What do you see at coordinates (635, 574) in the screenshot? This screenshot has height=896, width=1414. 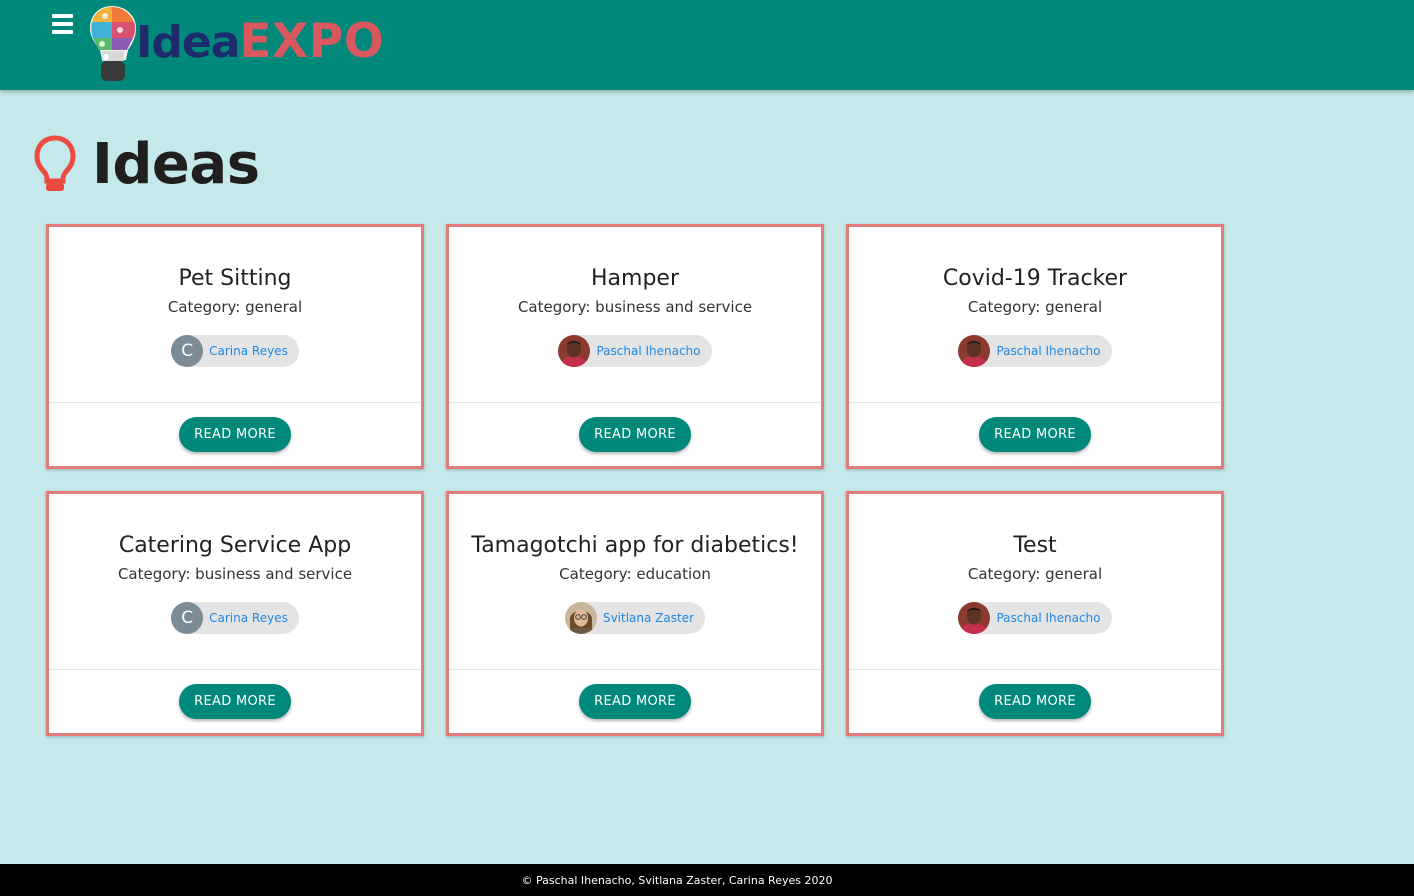 I see `idea-category: Category: education` at bounding box center [635, 574].